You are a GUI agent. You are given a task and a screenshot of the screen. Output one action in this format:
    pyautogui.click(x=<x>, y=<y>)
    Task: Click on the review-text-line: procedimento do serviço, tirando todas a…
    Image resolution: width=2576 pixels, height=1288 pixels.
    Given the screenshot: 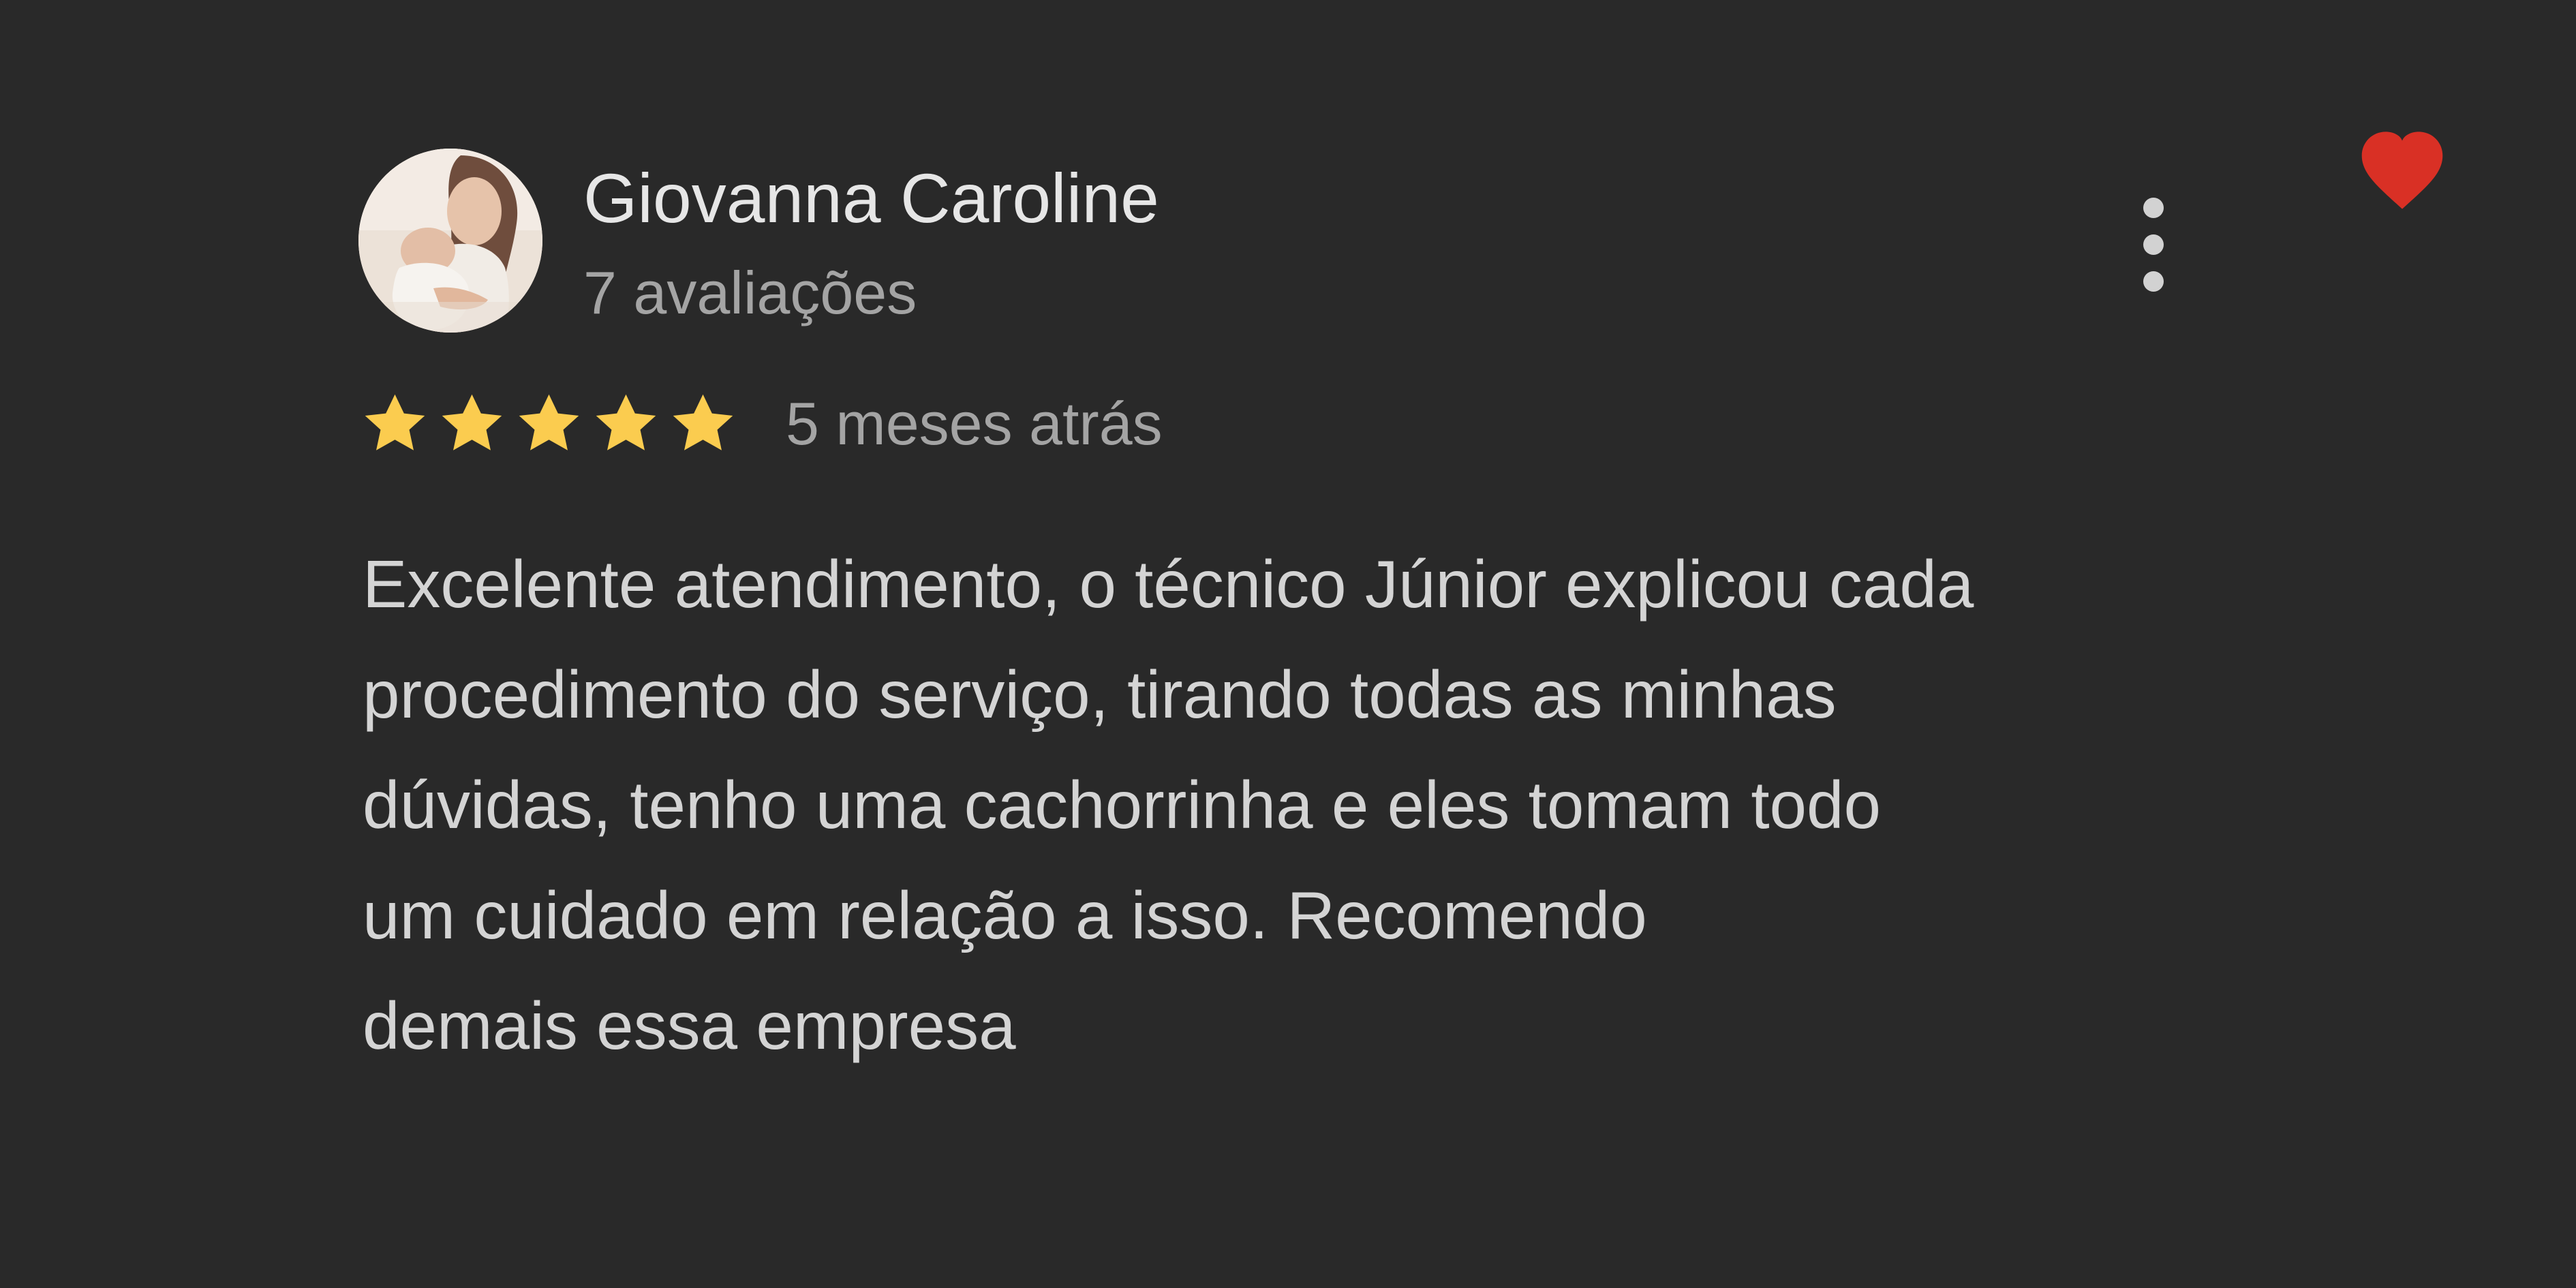 What is the action you would take?
    pyautogui.click(x=1100, y=694)
    